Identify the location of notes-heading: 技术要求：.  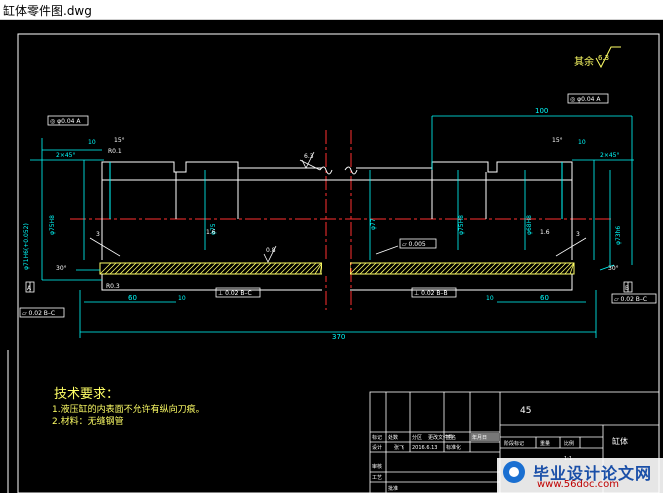
(86, 394).